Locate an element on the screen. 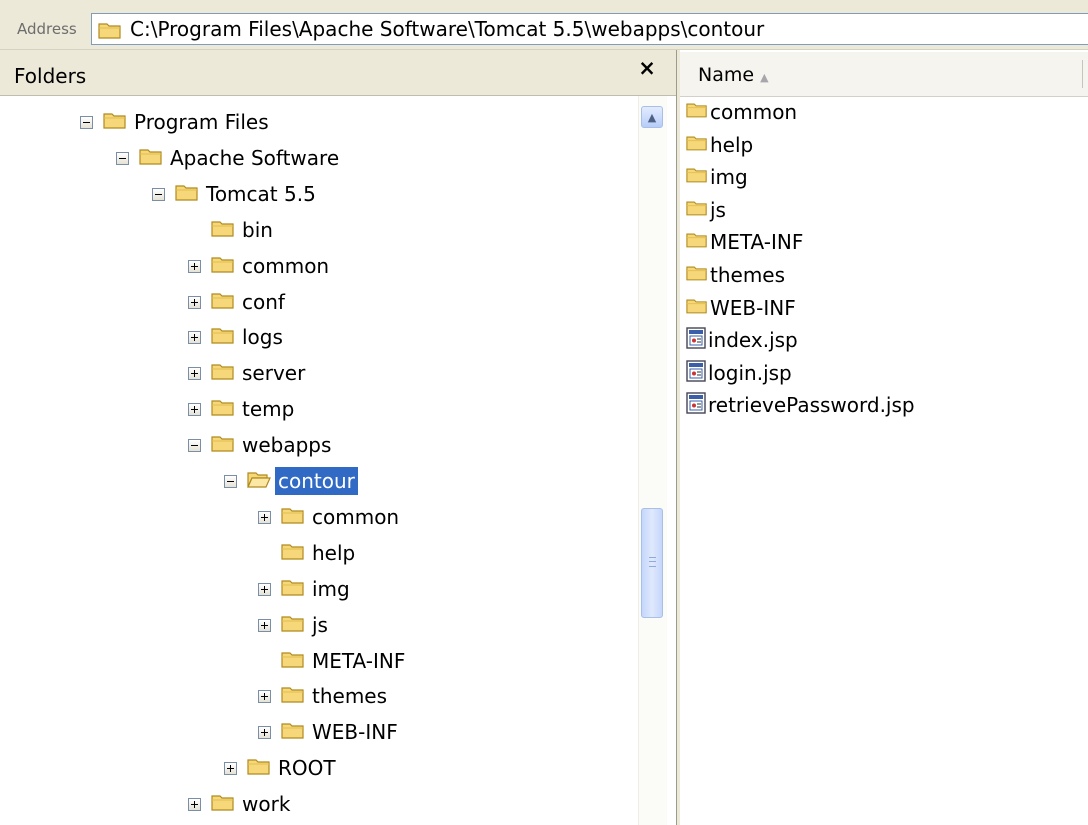 The image size is (1088, 825). tree-node-label: contour is located at coordinates (316, 481).